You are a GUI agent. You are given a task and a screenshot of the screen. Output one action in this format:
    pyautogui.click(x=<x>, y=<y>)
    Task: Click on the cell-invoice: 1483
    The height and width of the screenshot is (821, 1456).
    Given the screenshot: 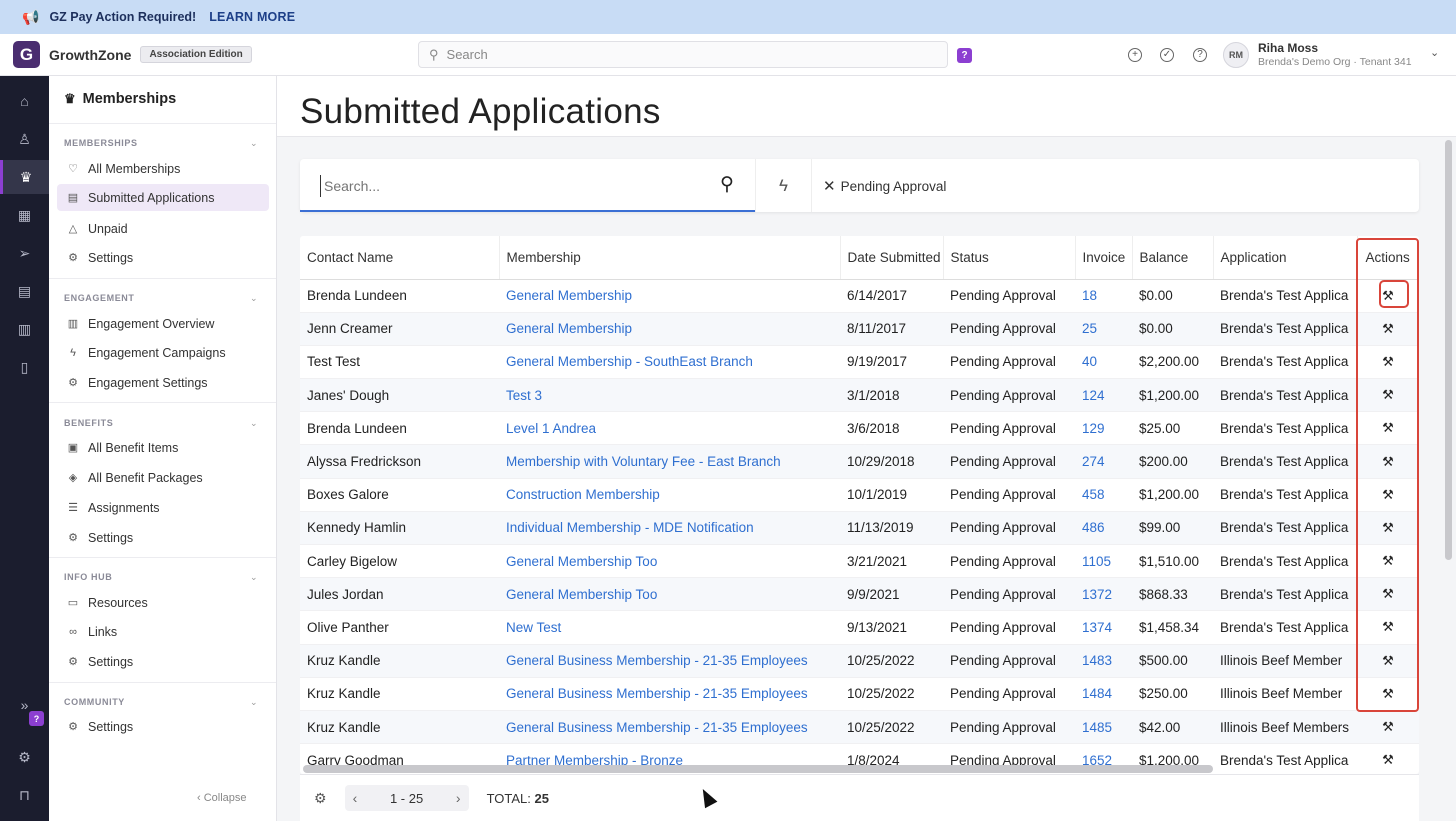 What is the action you would take?
    pyautogui.click(x=1103, y=661)
    